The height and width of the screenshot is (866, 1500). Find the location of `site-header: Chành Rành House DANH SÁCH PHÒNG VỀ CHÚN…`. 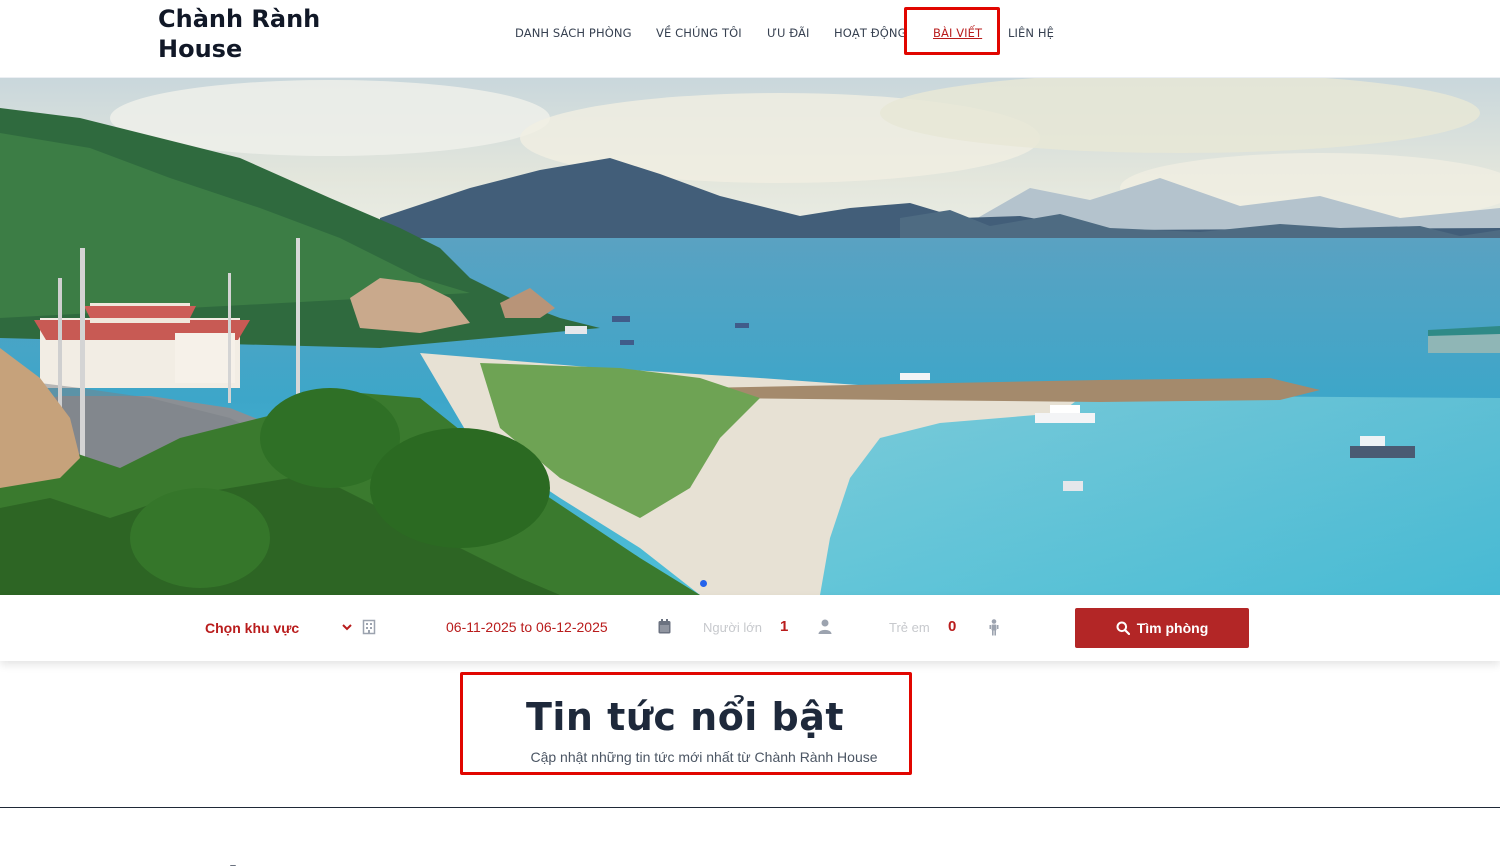

site-header: Chành Rành House DANH SÁCH PHÒNG VỀ CHÚN… is located at coordinates (750, 39).